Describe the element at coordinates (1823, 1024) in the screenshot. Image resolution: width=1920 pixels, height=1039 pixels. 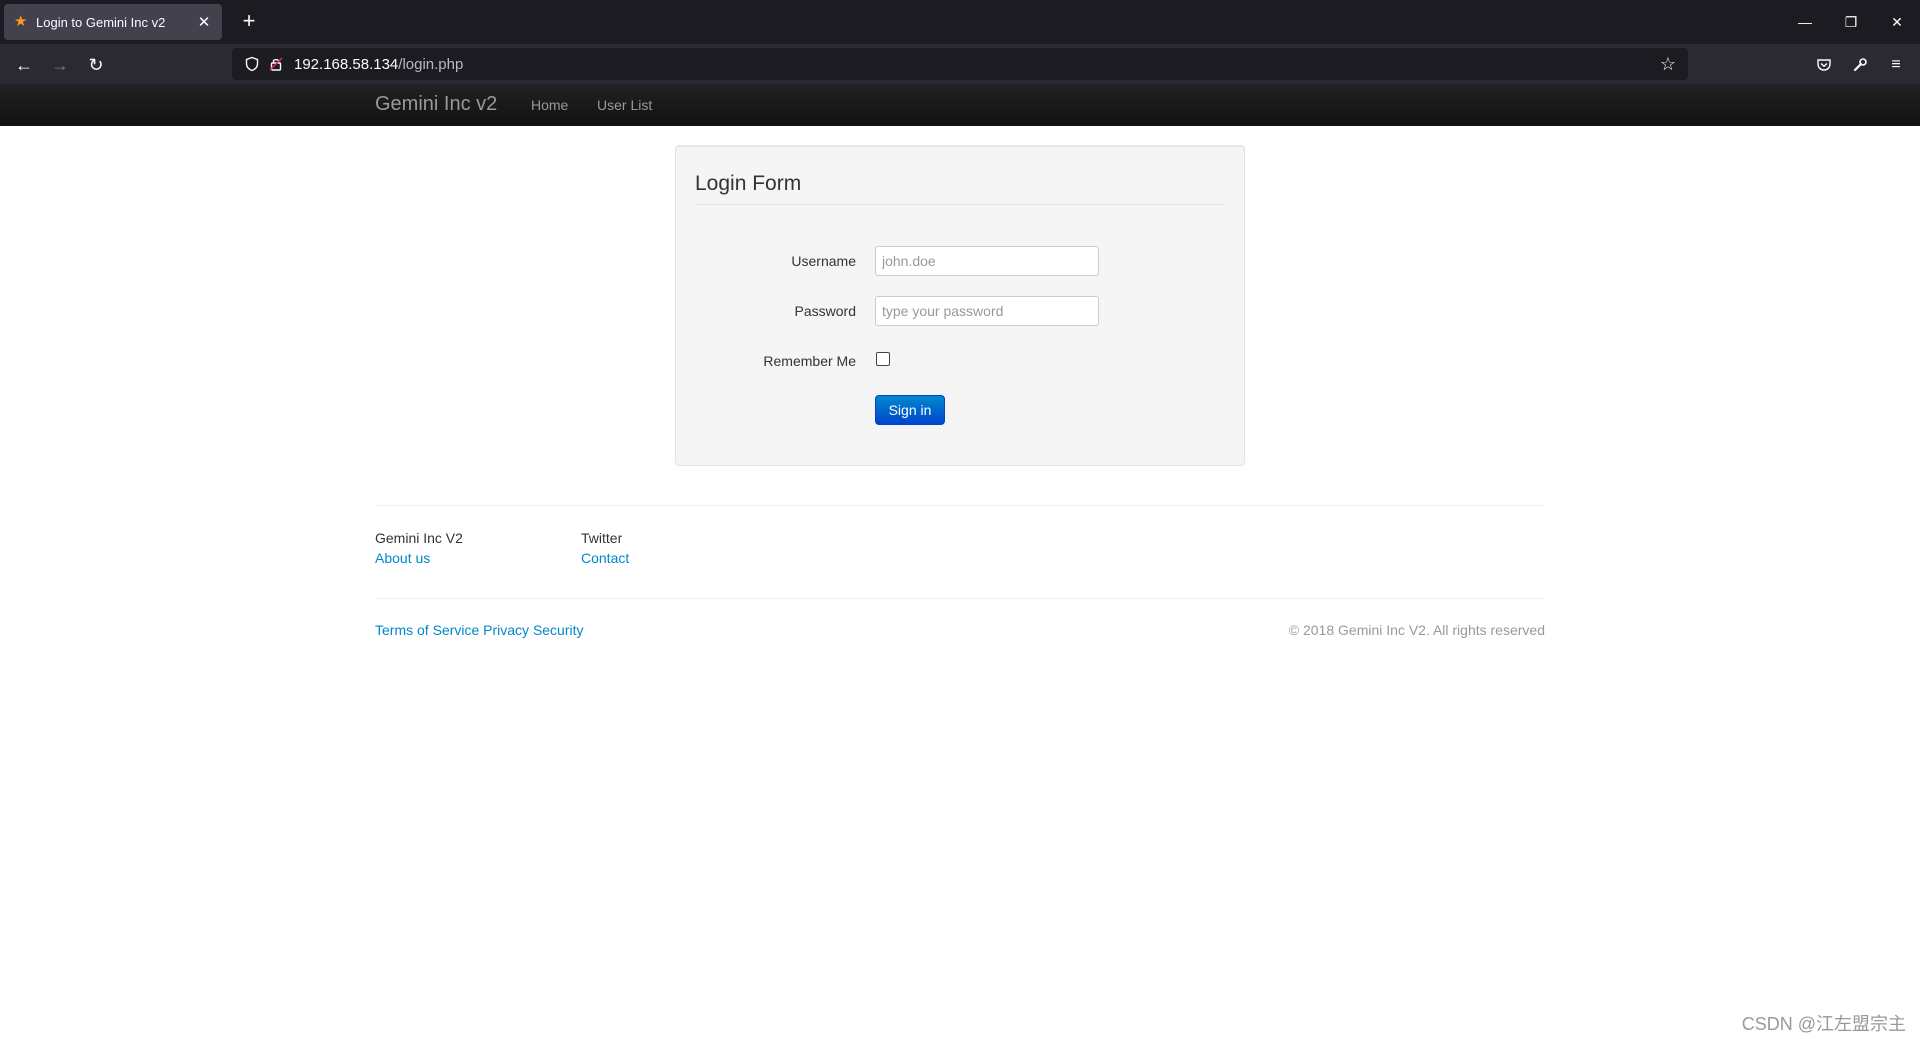
I see `watermark-text: CSDN @江左盟宗主` at that location.